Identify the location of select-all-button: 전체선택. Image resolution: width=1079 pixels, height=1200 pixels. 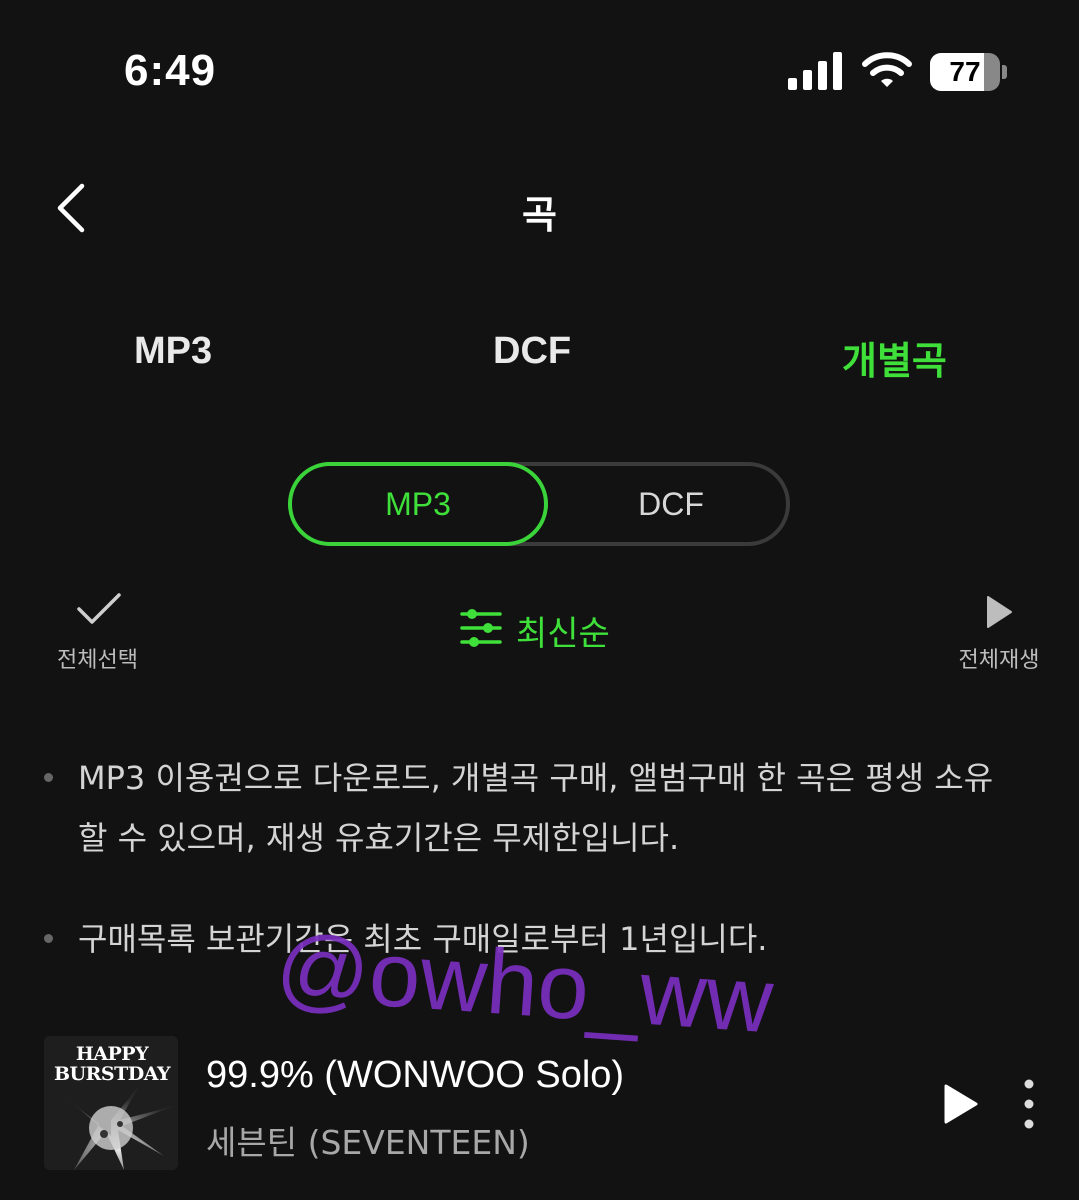
(97, 632).